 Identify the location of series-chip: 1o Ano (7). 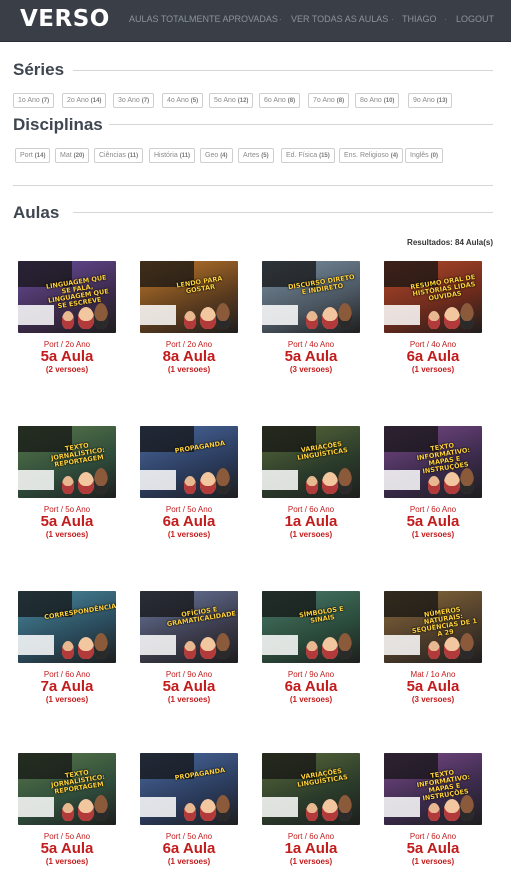
(34, 100).